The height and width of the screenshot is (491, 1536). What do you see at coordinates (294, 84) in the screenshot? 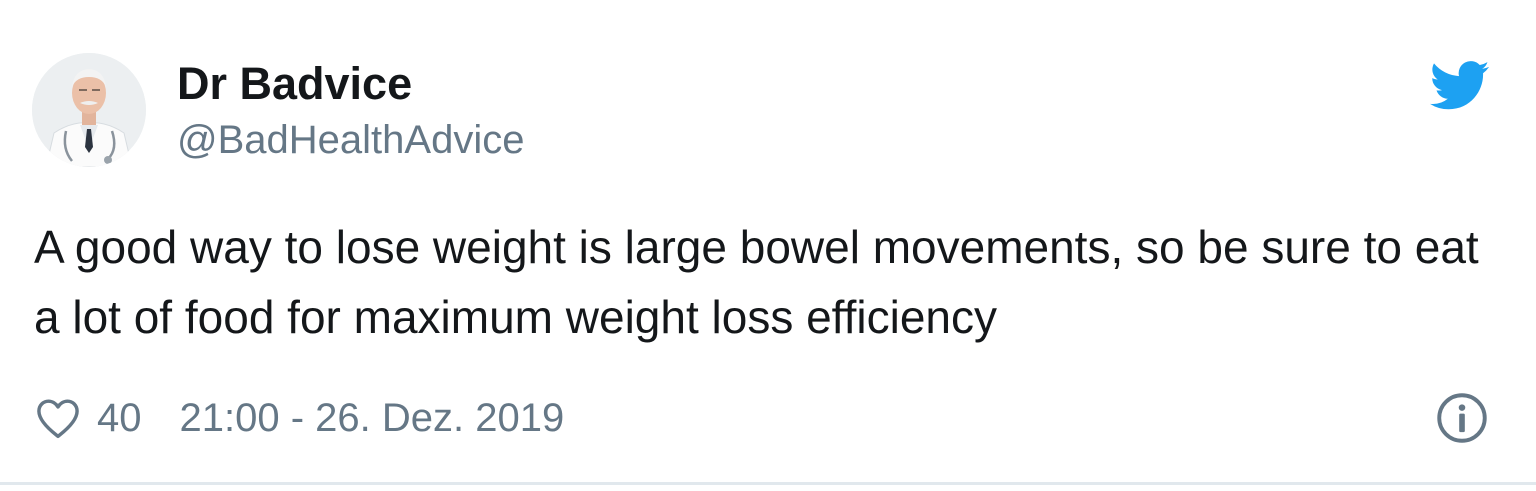
I see `author-display-name: Dr Badvice` at bounding box center [294, 84].